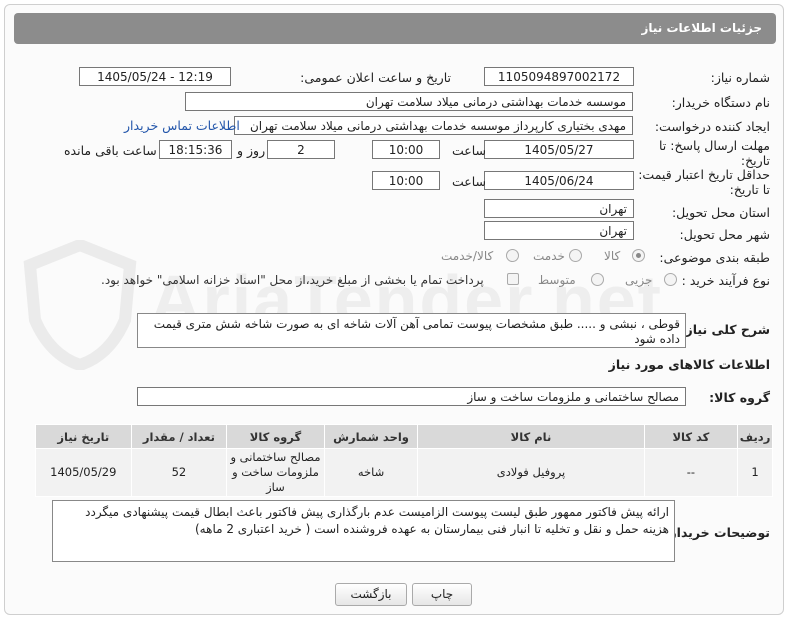  What do you see at coordinates (717, 532) in the screenshot?
I see `buyer-notes-label: توضیحات خریدار:` at bounding box center [717, 532].